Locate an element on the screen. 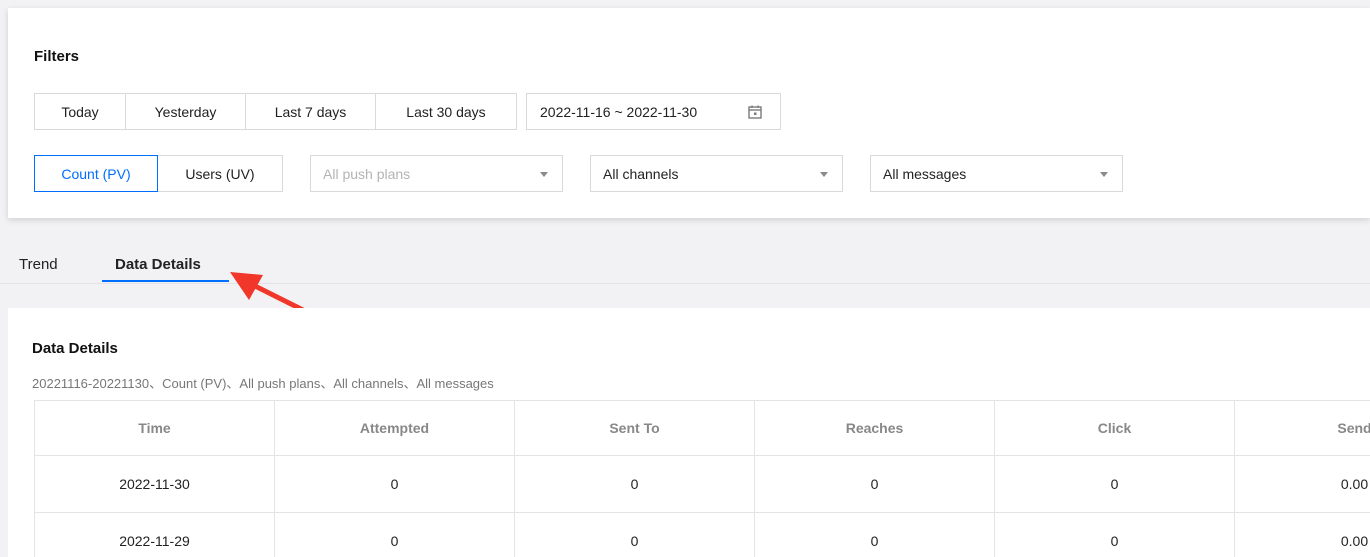 The image size is (1370, 557). column-header-send: Send is located at coordinates (1302, 428).